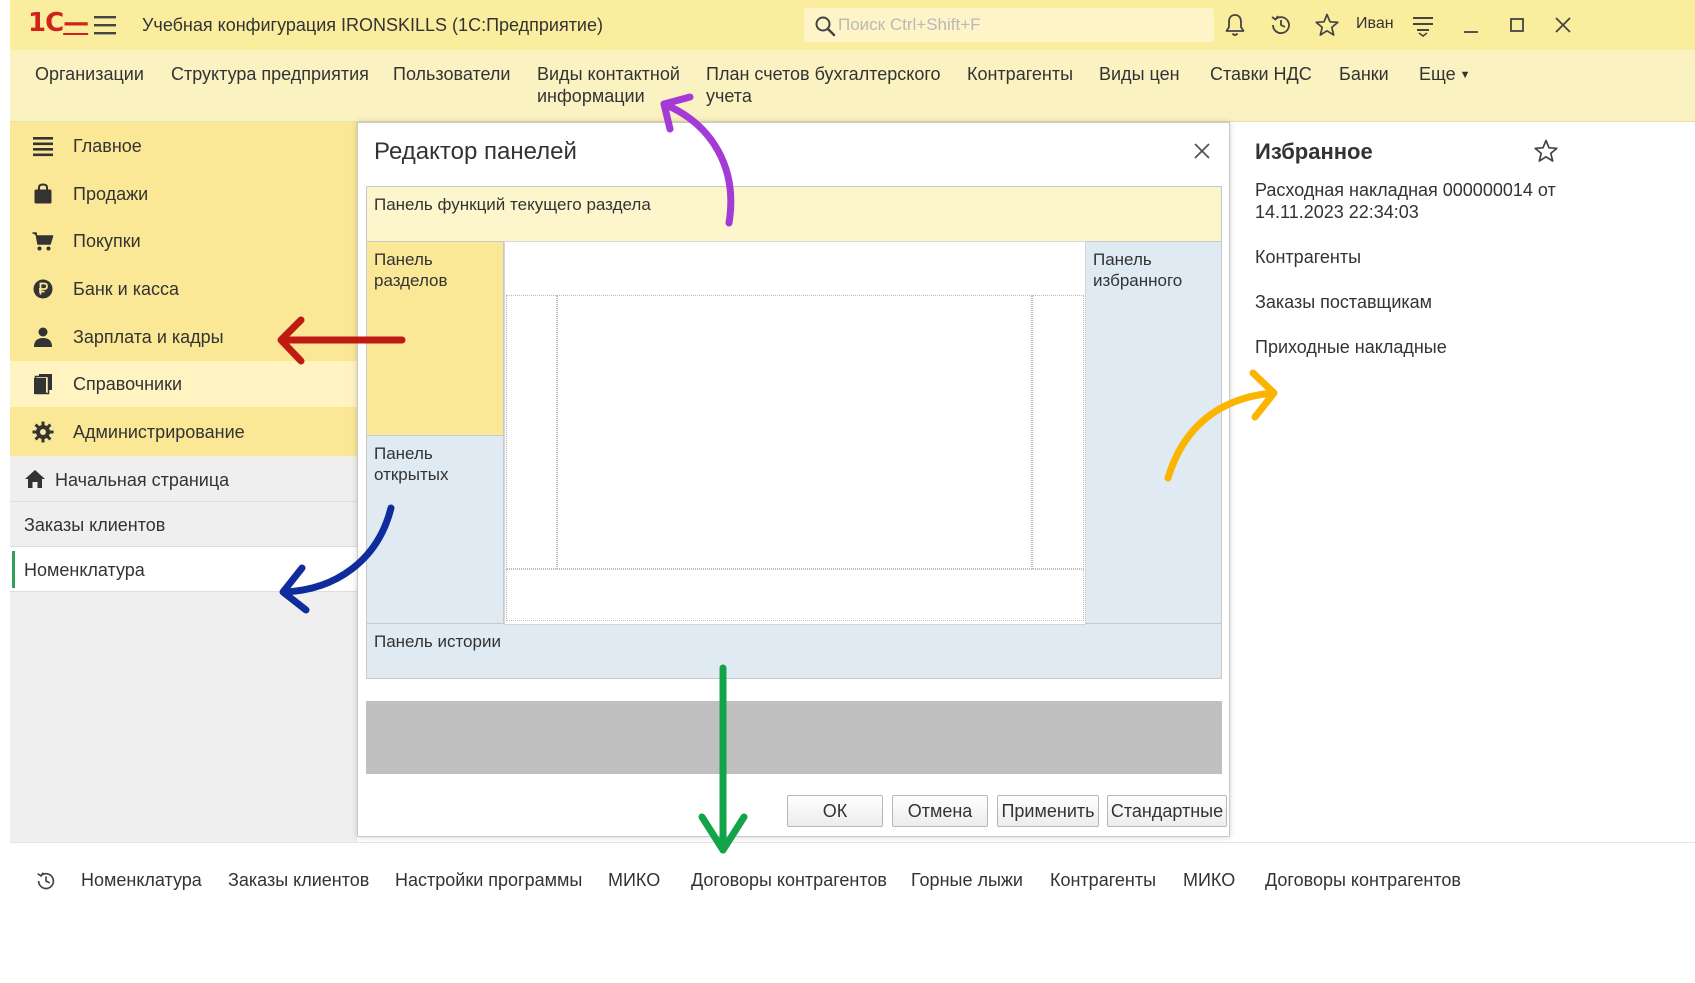 The image size is (1695, 983). What do you see at coordinates (183, 569) in the screenshot?
I see `open-window-nomenclature: Номенклатура` at bounding box center [183, 569].